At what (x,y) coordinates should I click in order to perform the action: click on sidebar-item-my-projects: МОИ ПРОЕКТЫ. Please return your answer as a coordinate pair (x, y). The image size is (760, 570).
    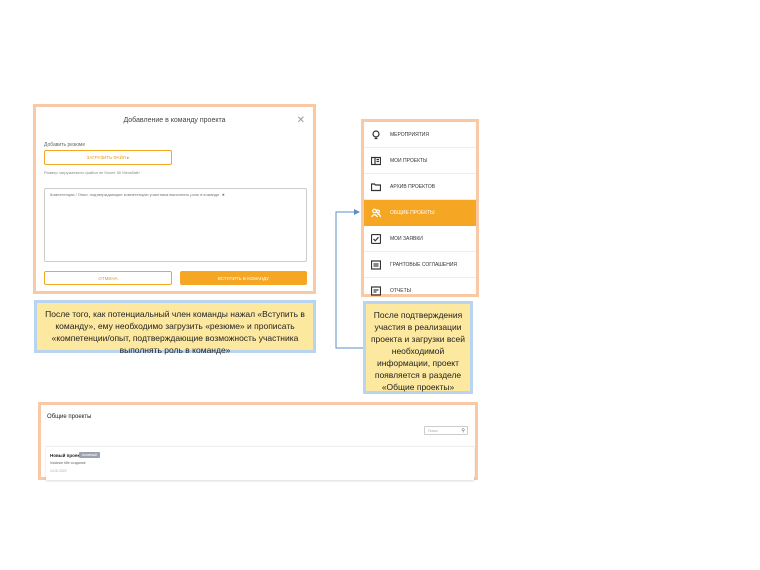
    Looking at the image, I should click on (420, 161).